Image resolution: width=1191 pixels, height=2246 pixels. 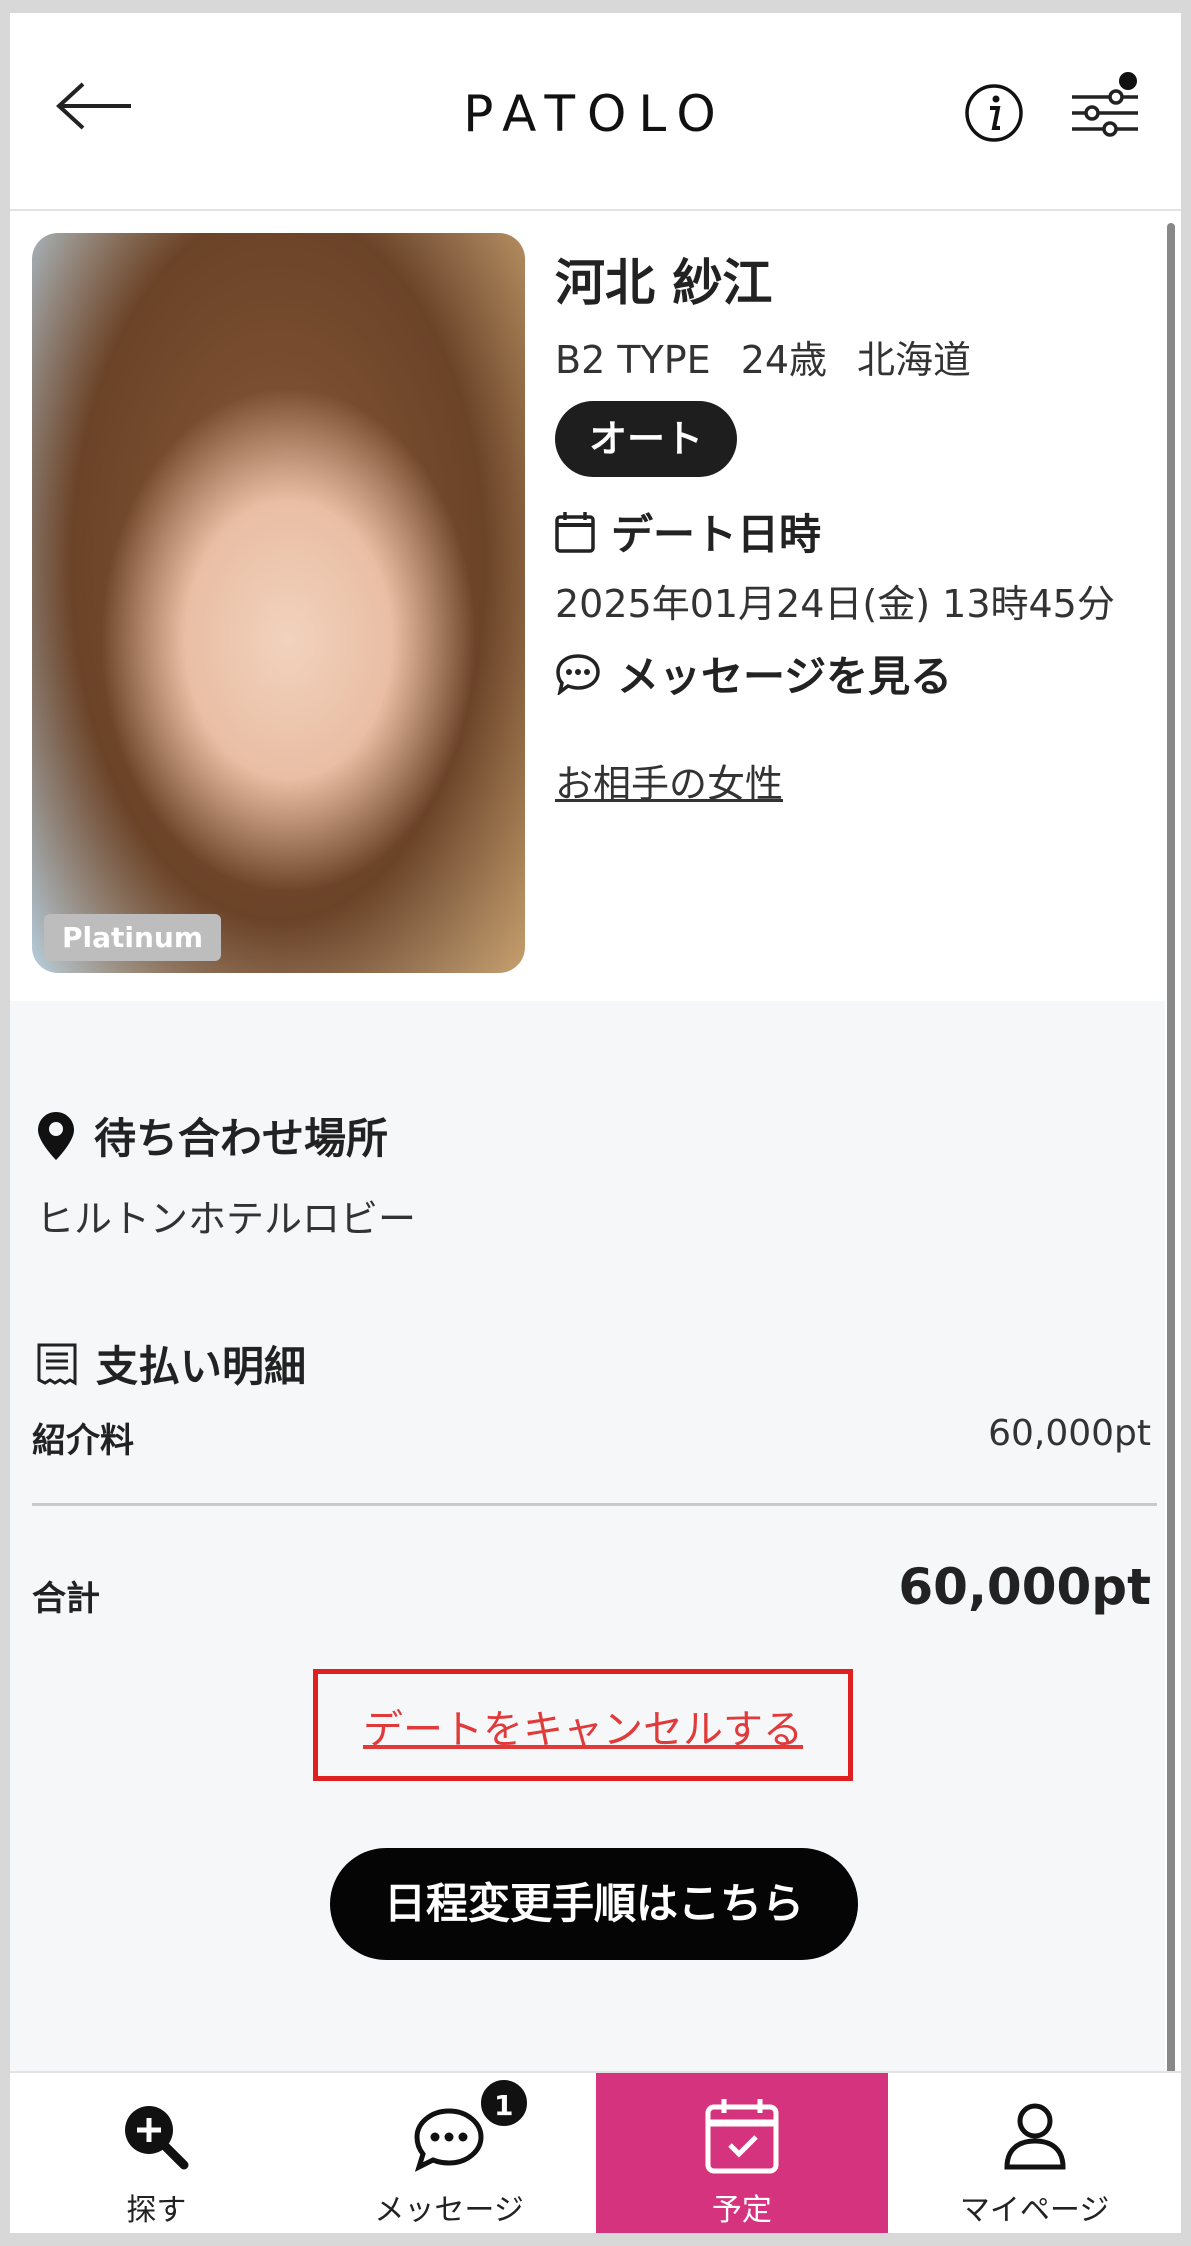 I want to click on header: PATOLO, so click(x=595, y=112).